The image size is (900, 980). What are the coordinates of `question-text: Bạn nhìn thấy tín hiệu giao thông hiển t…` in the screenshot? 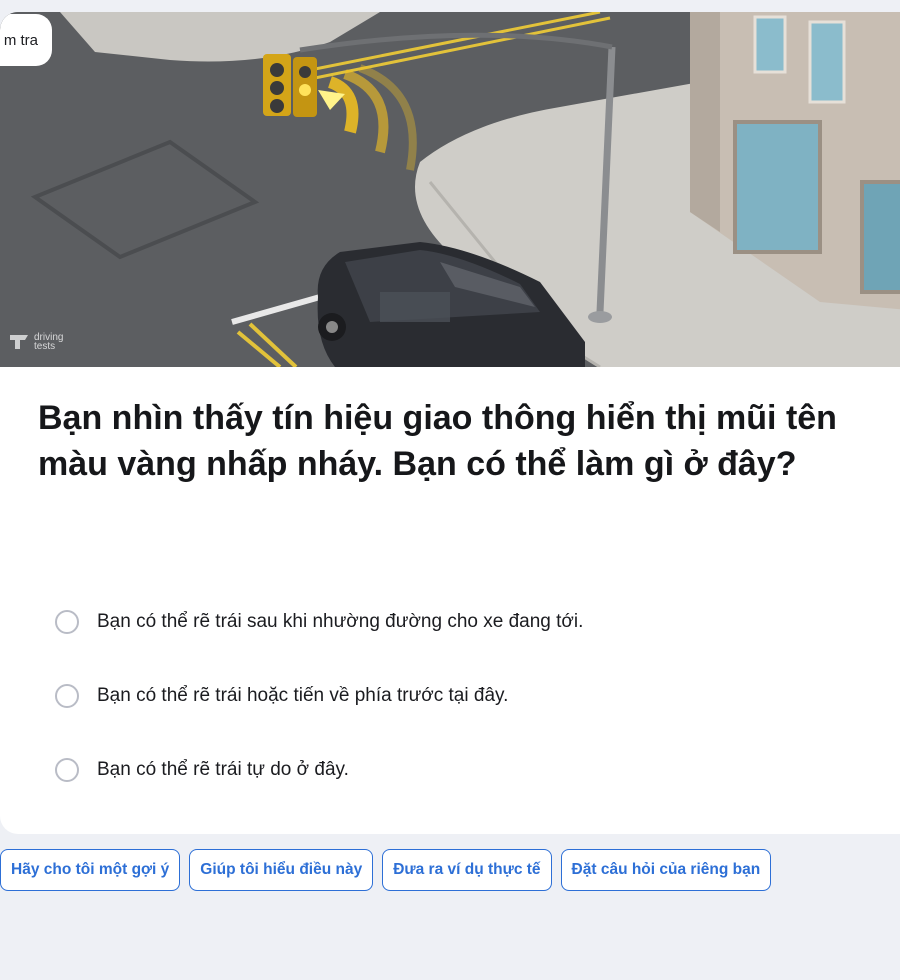 It's located at (437, 441).